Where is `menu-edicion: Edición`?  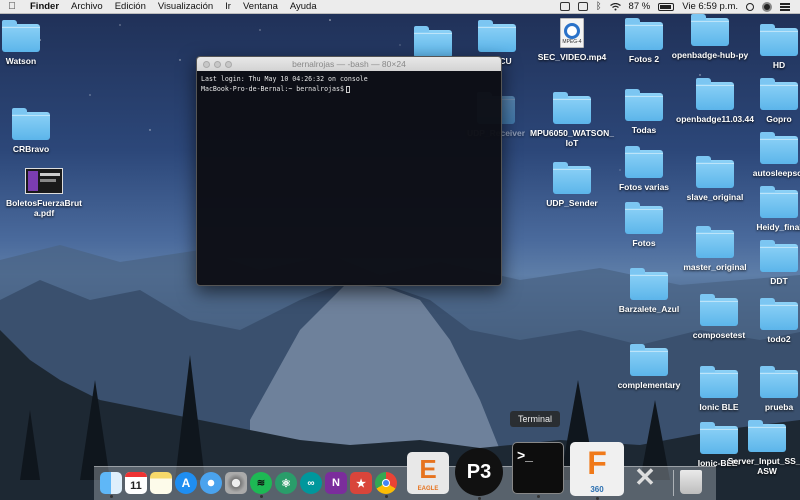
menu-edicion: Edición is located at coordinates (130, 6).